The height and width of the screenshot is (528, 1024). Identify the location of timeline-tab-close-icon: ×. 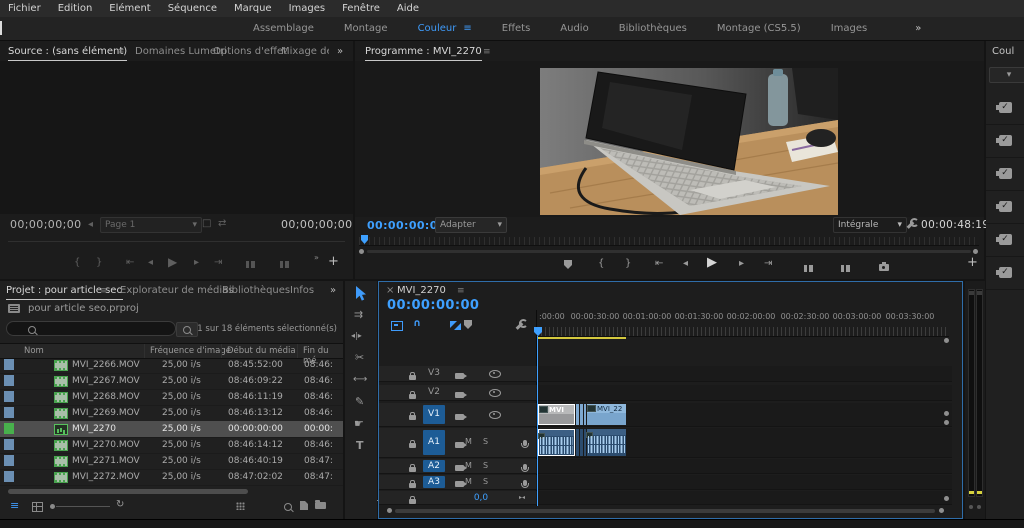
(390, 290).